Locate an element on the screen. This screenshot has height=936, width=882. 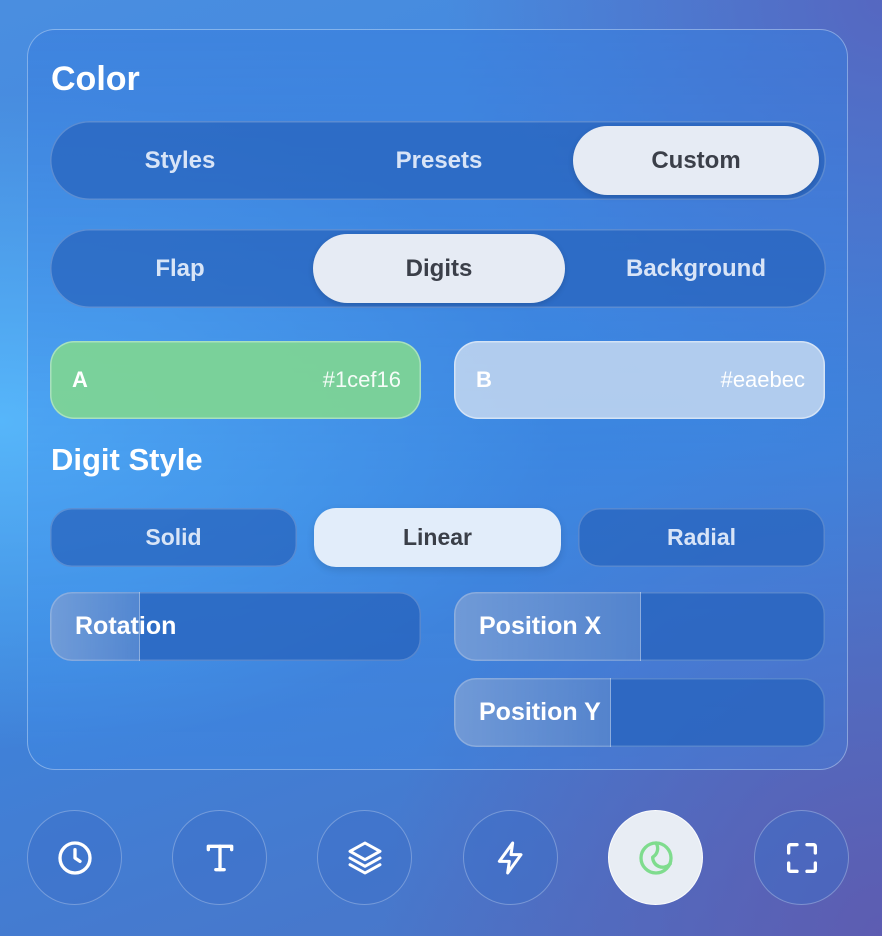
swatch-b-label: B is located at coordinates (484, 379).